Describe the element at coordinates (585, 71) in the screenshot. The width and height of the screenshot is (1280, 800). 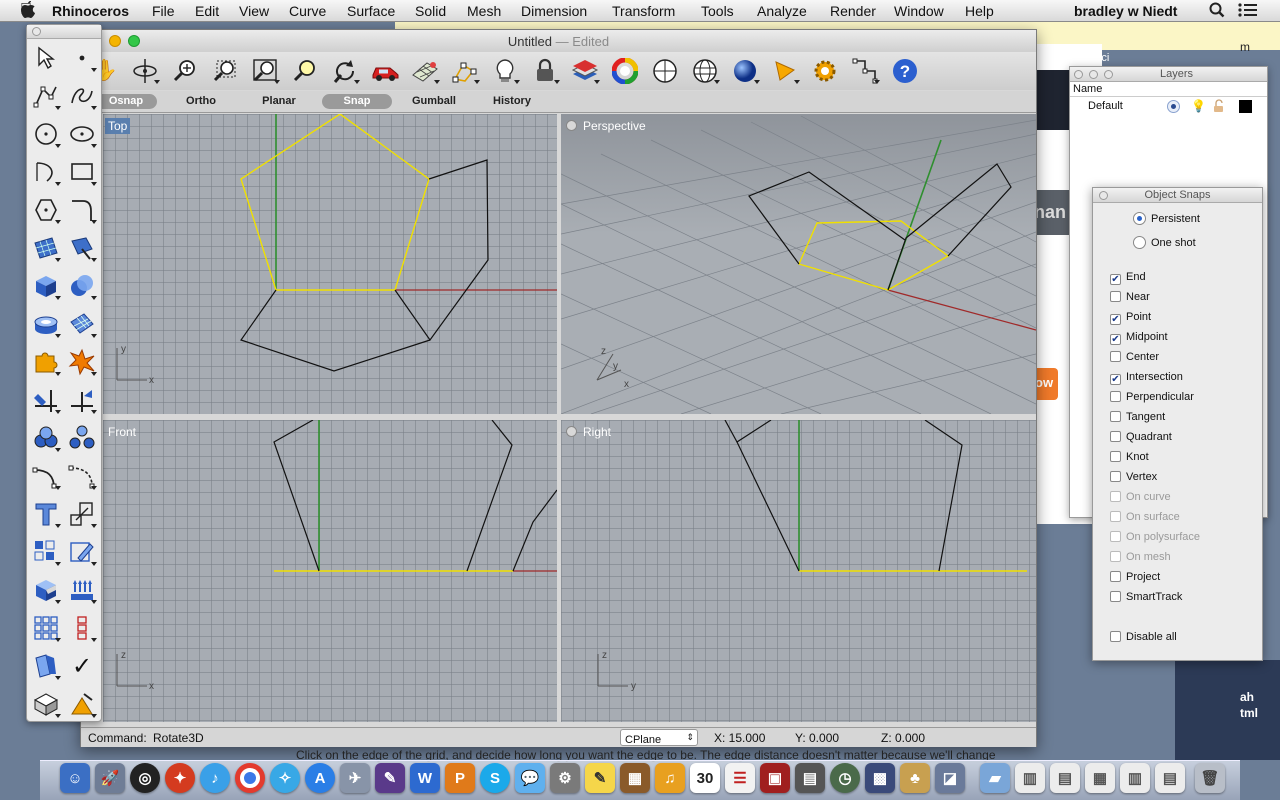
I see `layers-icon` at that location.